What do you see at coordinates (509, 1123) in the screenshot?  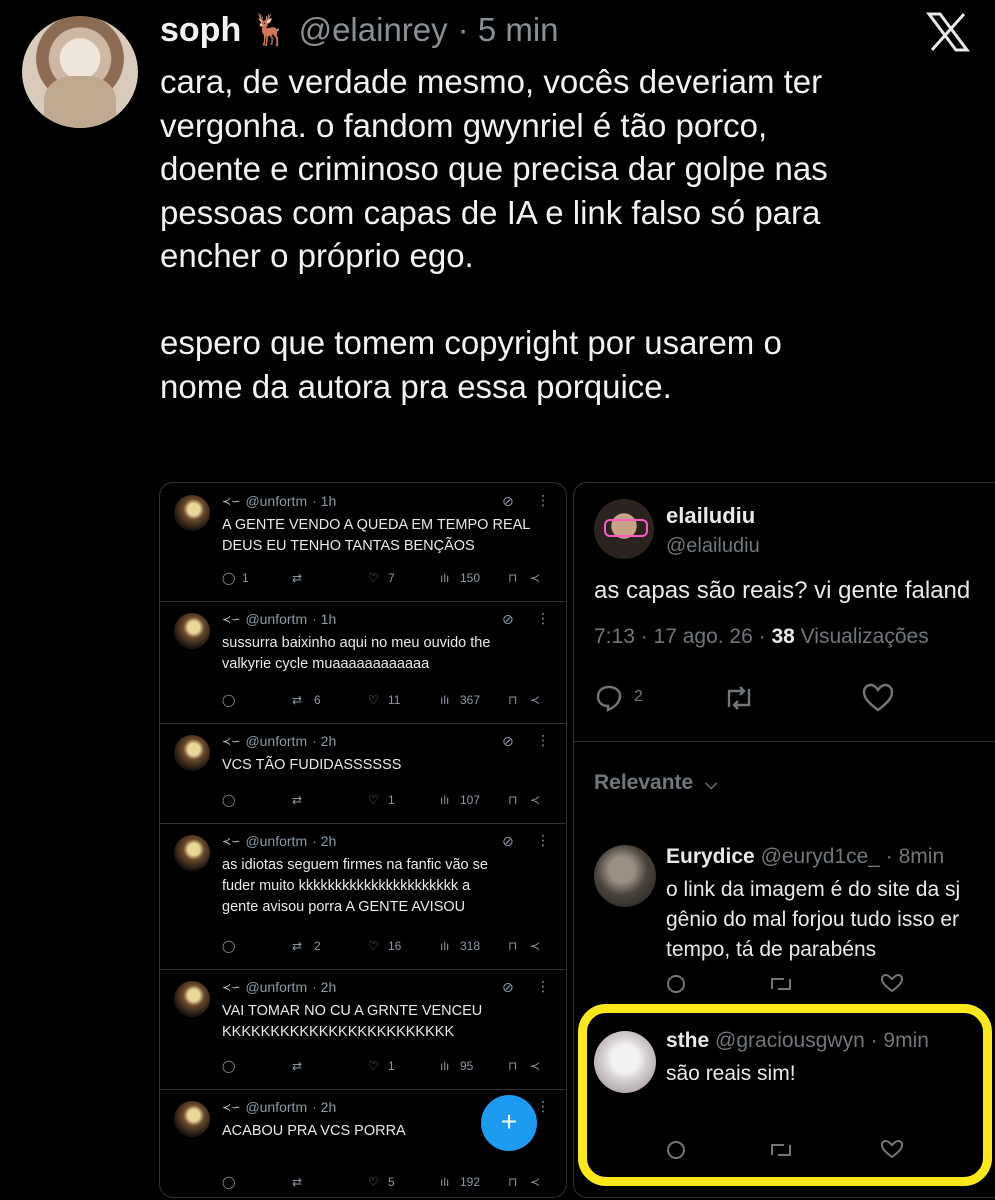 I see `compose-button: +` at bounding box center [509, 1123].